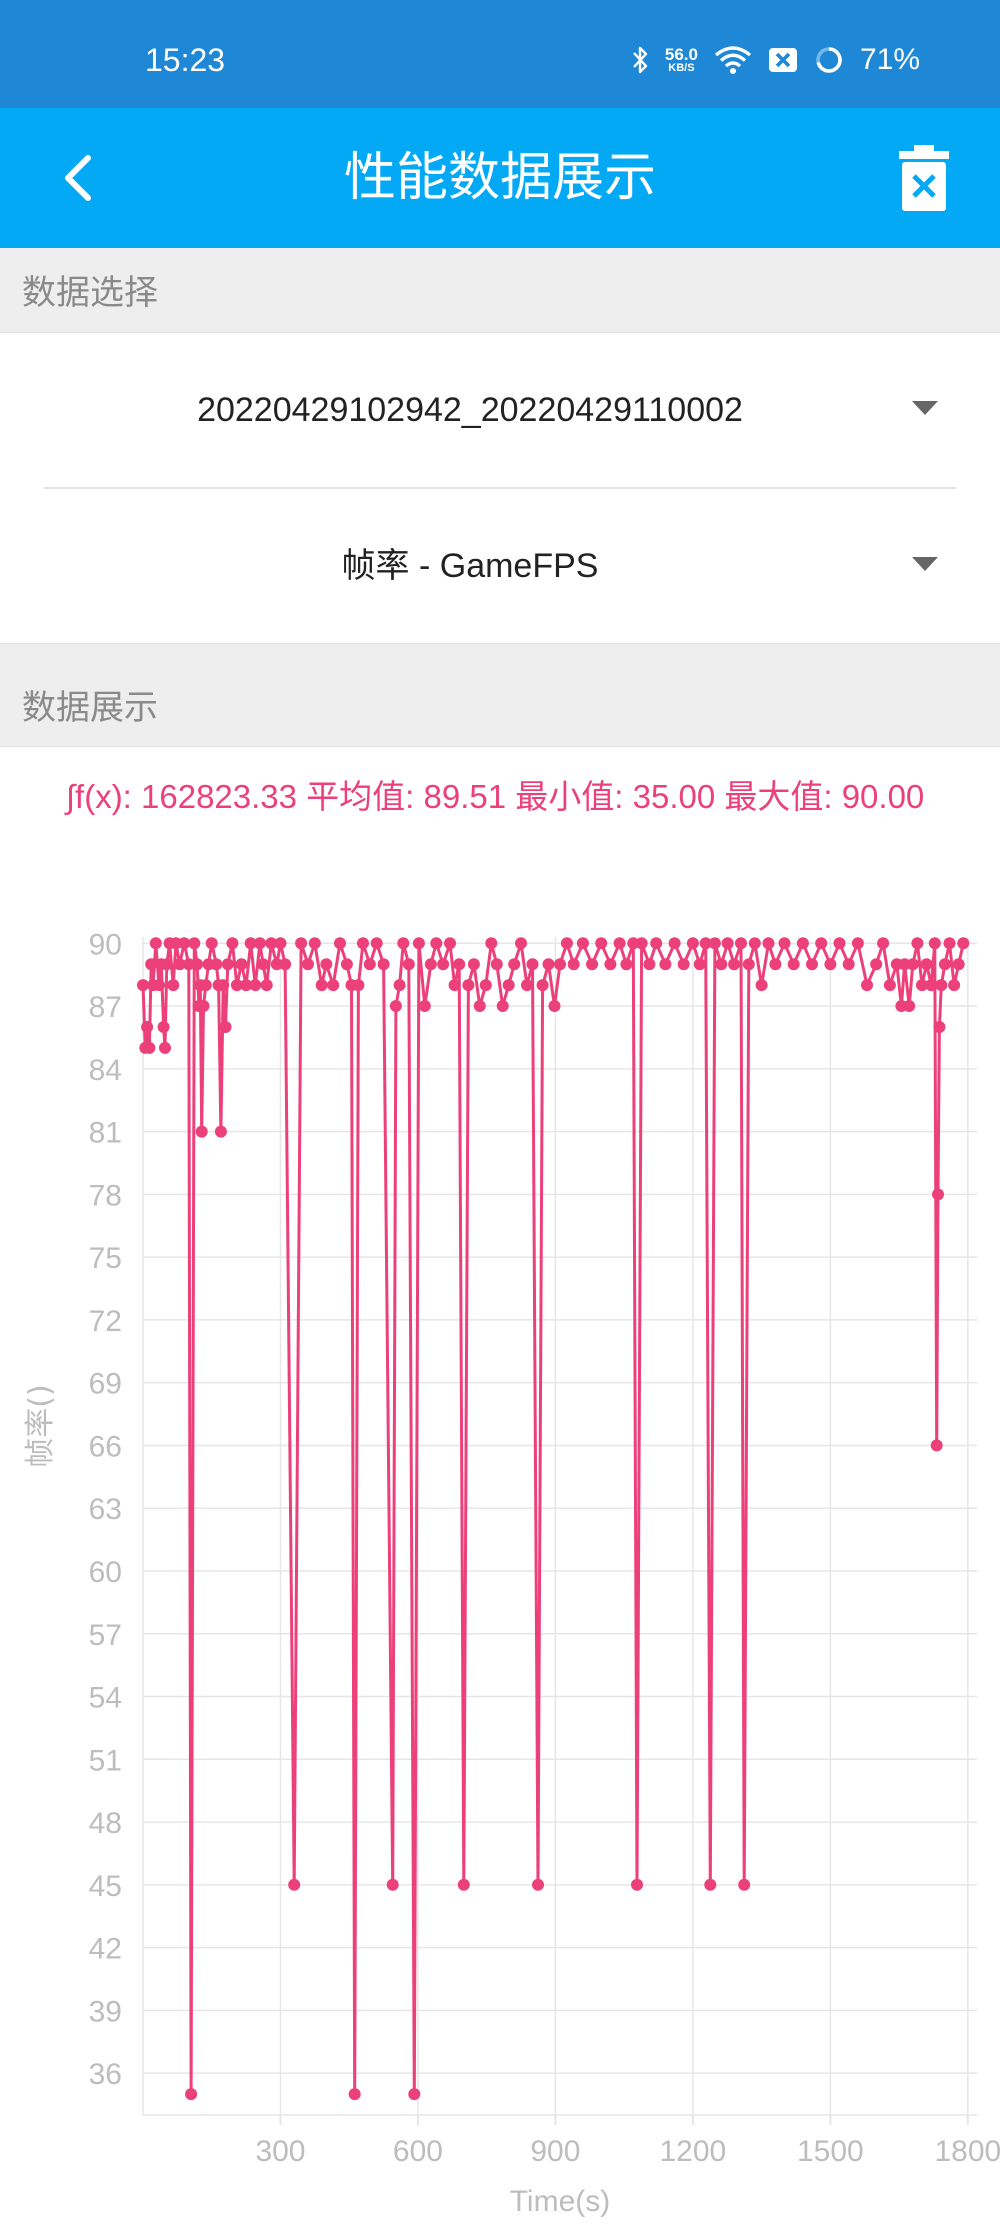 This screenshot has height=2233, width=1000. What do you see at coordinates (105, 2011) in the screenshot?
I see `y-tick-label: 39` at bounding box center [105, 2011].